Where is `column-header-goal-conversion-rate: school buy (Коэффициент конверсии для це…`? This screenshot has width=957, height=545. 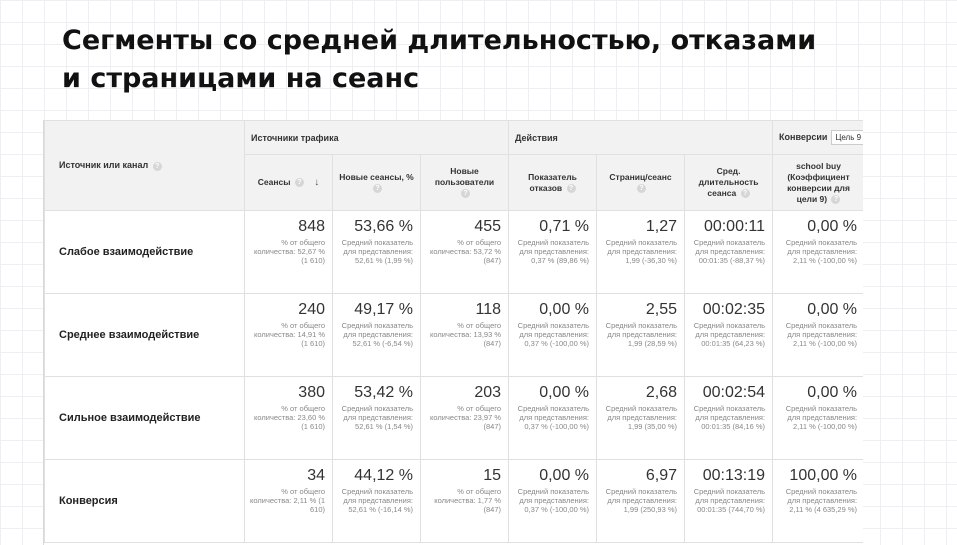
column-header-goal-conversion-rate: school buy (Коэффициент конверсии для це… is located at coordinates (817, 182).